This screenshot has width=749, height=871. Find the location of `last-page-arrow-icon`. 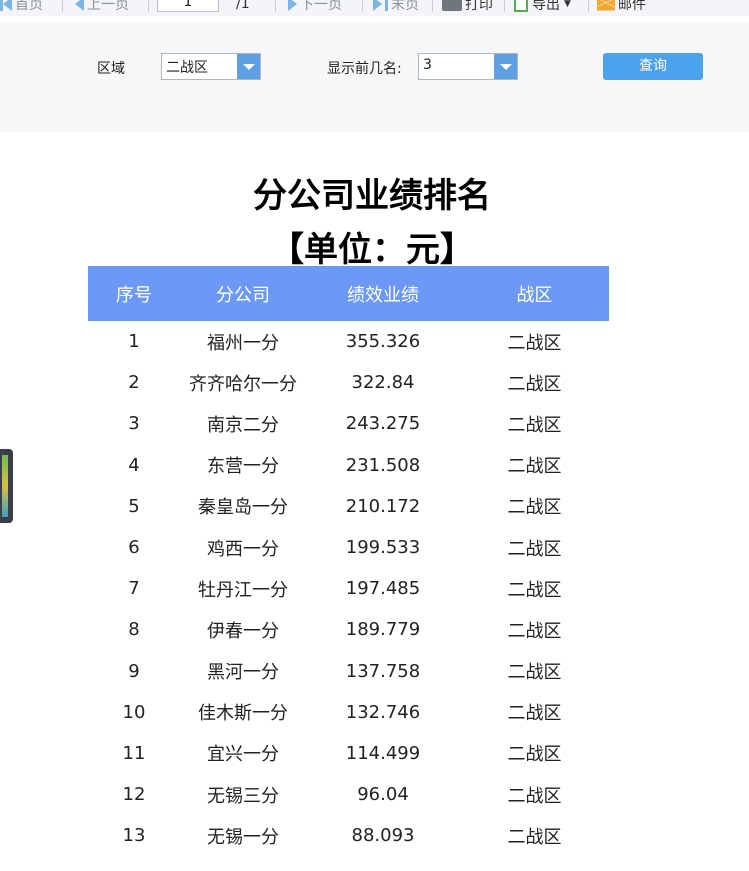

last-page-arrow-icon is located at coordinates (377, 5).